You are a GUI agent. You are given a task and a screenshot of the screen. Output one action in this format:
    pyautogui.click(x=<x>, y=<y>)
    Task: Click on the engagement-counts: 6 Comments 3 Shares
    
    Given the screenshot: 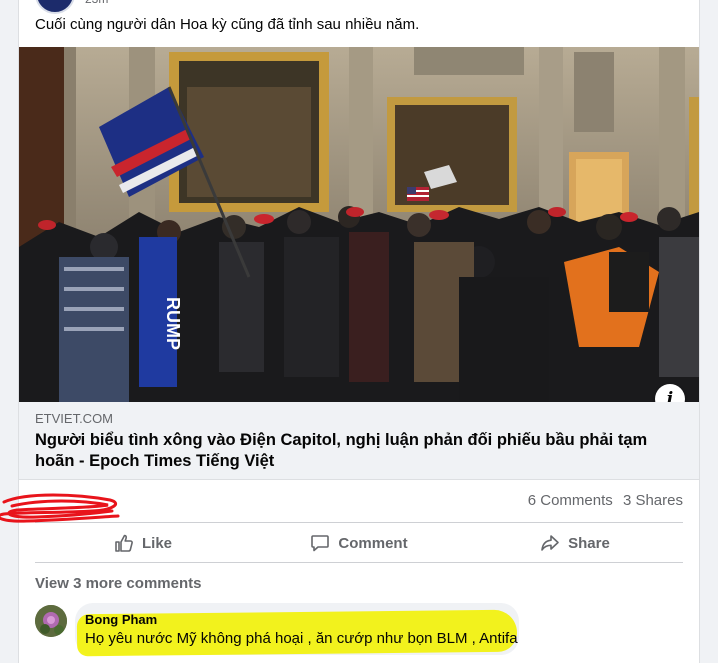 What is the action you would take?
    pyautogui.click(x=602, y=500)
    